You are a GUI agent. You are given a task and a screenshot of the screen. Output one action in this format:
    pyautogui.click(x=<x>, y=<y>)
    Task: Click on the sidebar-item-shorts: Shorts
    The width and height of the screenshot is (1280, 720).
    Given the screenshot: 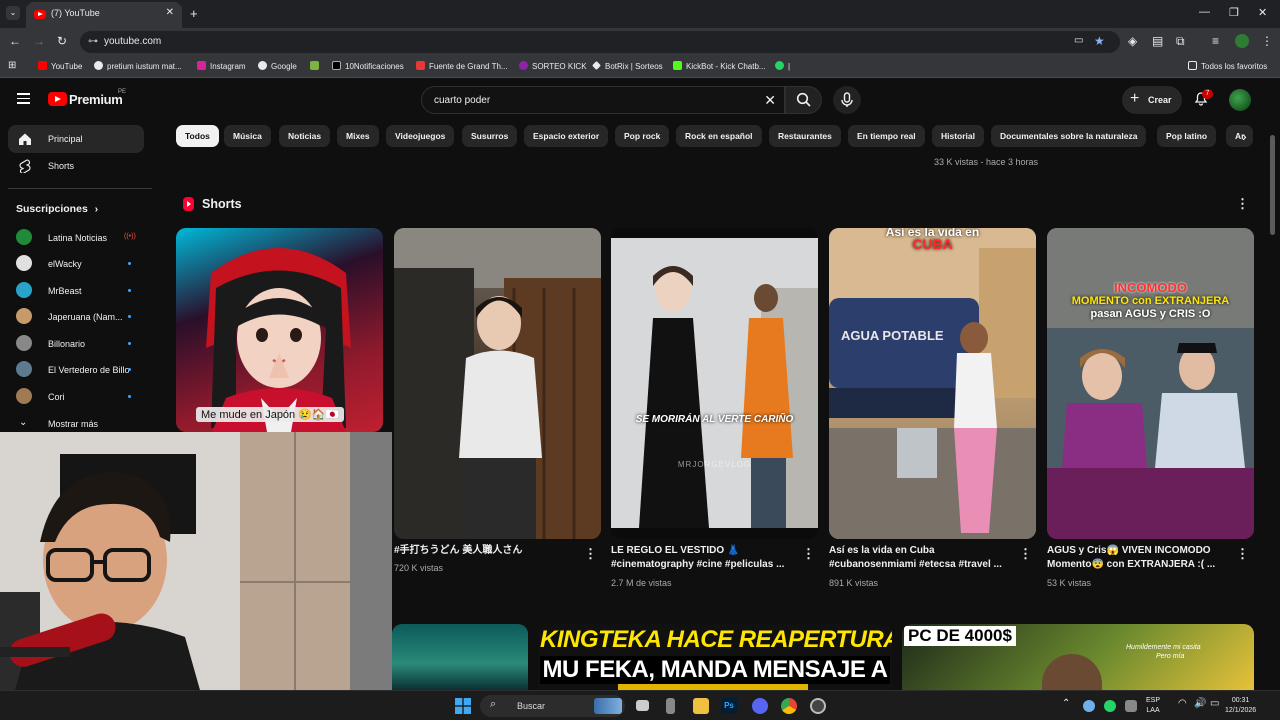 What is the action you would take?
    pyautogui.click(x=76, y=166)
    